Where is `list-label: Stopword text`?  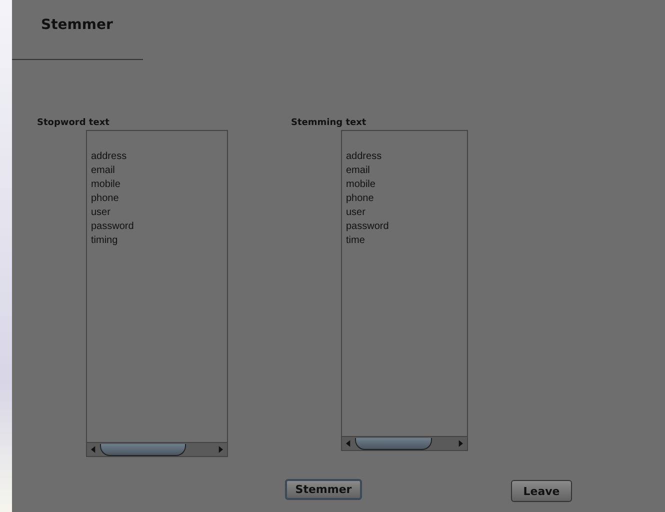 list-label: Stopword text is located at coordinates (73, 123).